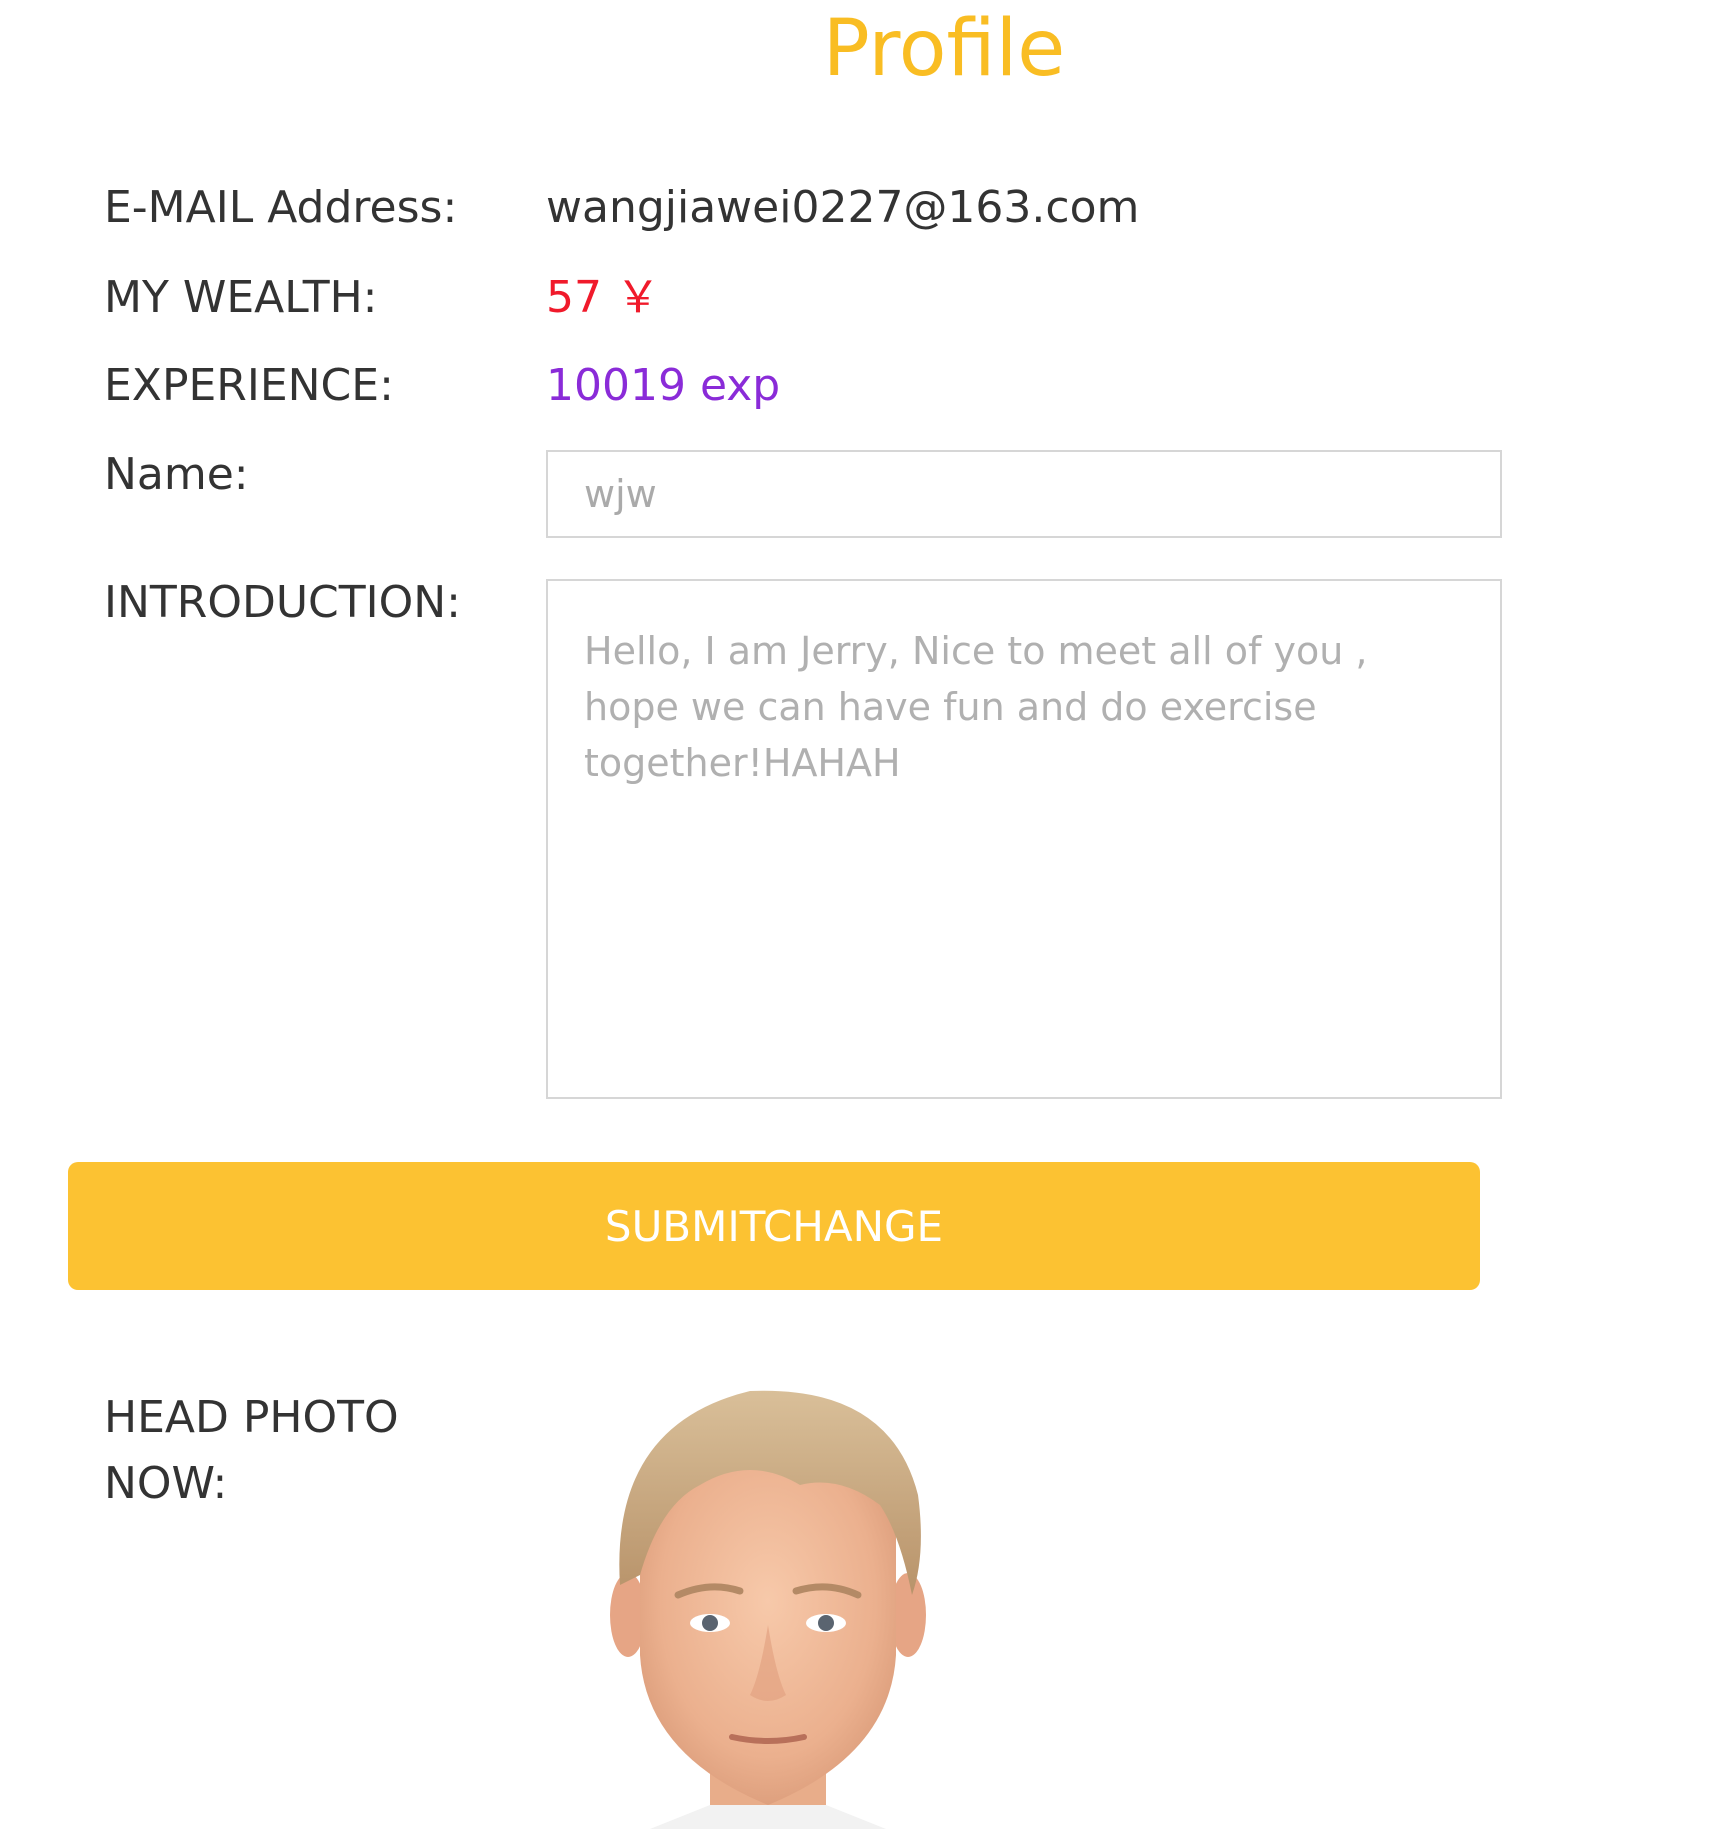 This screenshot has height=1829, width=1729. What do you see at coordinates (944, 49) in the screenshot?
I see `page-title: Profile` at bounding box center [944, 49].